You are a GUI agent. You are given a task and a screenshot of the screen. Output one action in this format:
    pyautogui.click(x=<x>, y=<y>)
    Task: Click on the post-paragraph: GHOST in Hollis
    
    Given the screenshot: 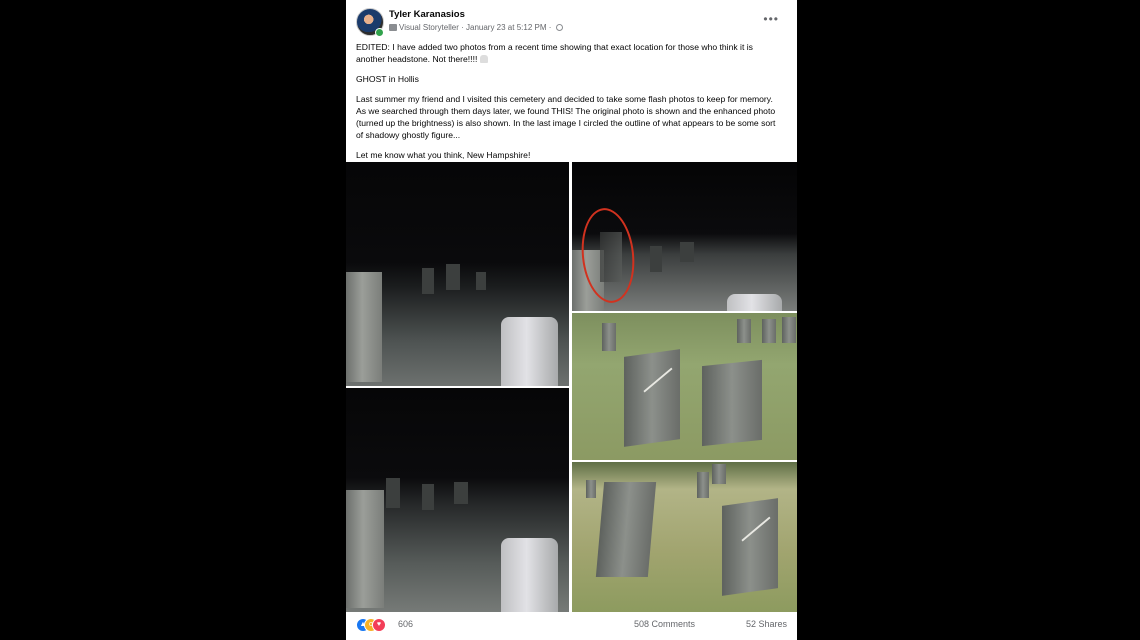 What is the action you would take?
    pyautogui.click(x=387, y=79)
    